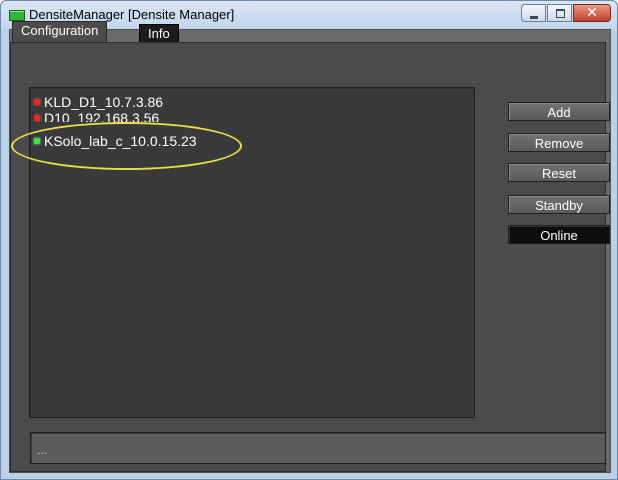  What do you see at coordinates (102, 116) in the screenshot?
I see `device-label: D10_192.168.3.56` at bounding box center [102, 116].